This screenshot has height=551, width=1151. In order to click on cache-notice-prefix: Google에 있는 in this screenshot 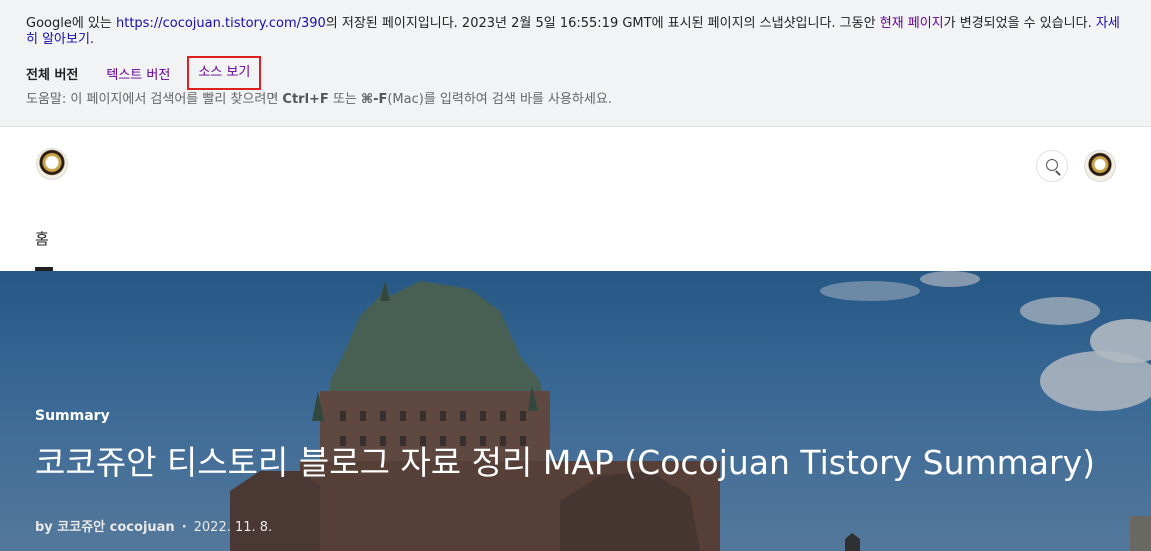, I will do `click(71, 23)`.